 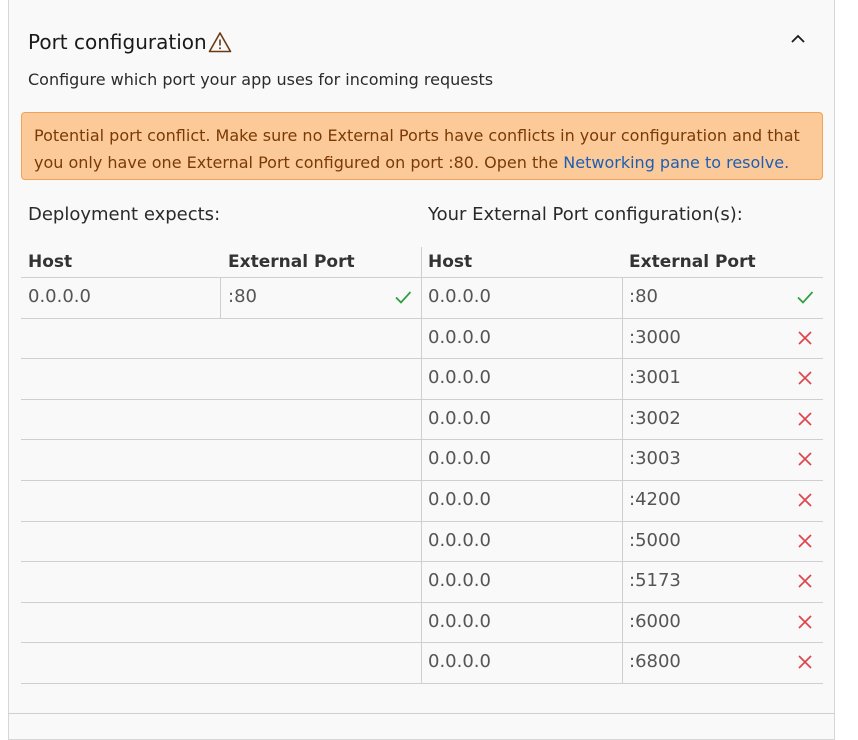 I want to click on external-port-cell: :6800, so click(x=655, y=661).